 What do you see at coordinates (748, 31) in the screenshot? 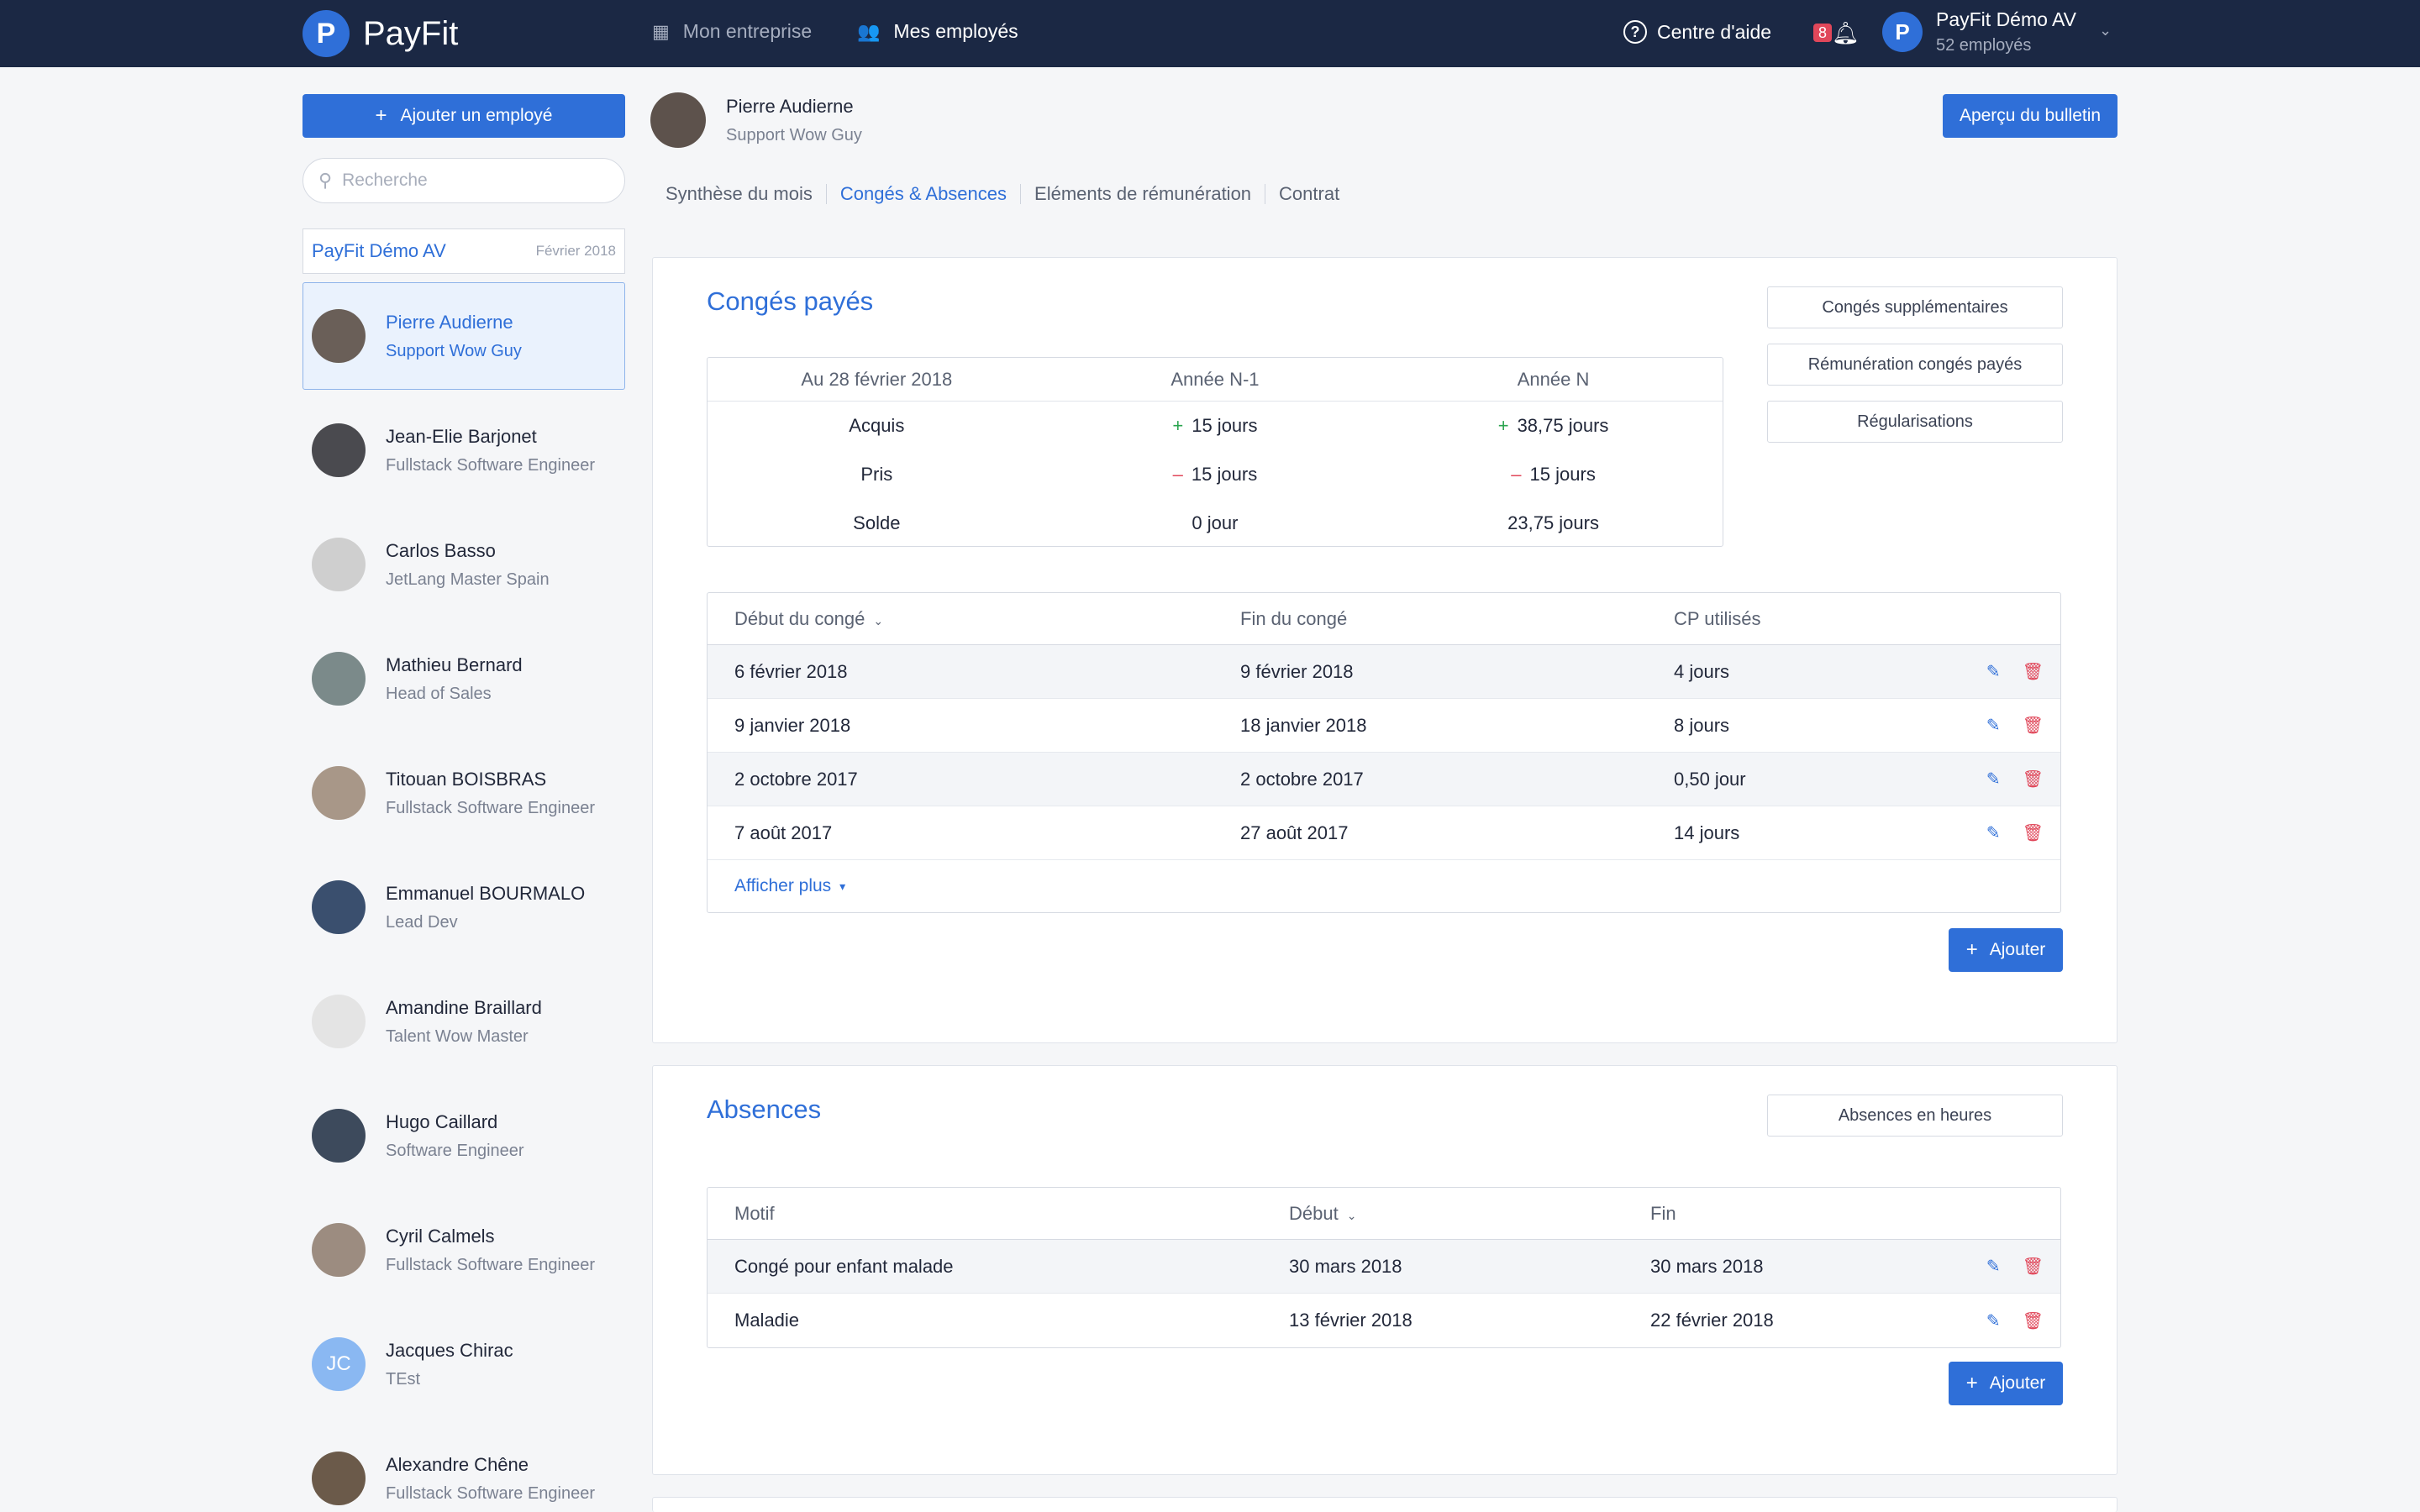
I see `nav-mon-entreprise-label: Mon entreprise` at bounding box center [748, 31].